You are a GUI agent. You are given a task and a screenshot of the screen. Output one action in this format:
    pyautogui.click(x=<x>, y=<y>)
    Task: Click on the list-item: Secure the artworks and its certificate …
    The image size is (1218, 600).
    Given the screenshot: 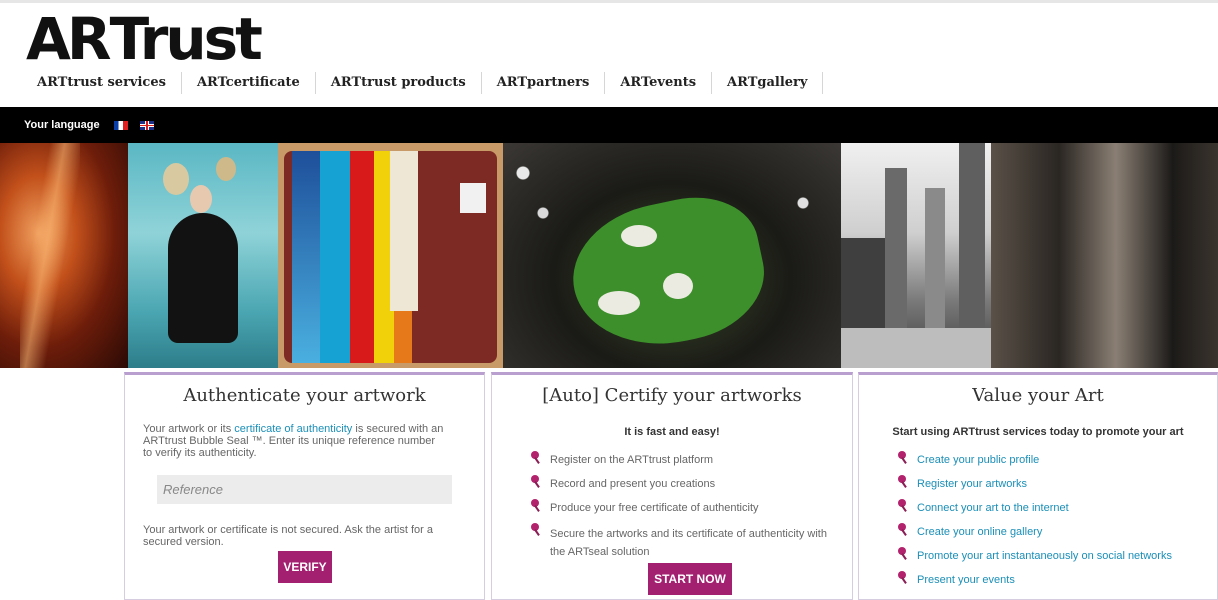 What is the action you would take?
    pyautogui.click(x=678, y=542)
    